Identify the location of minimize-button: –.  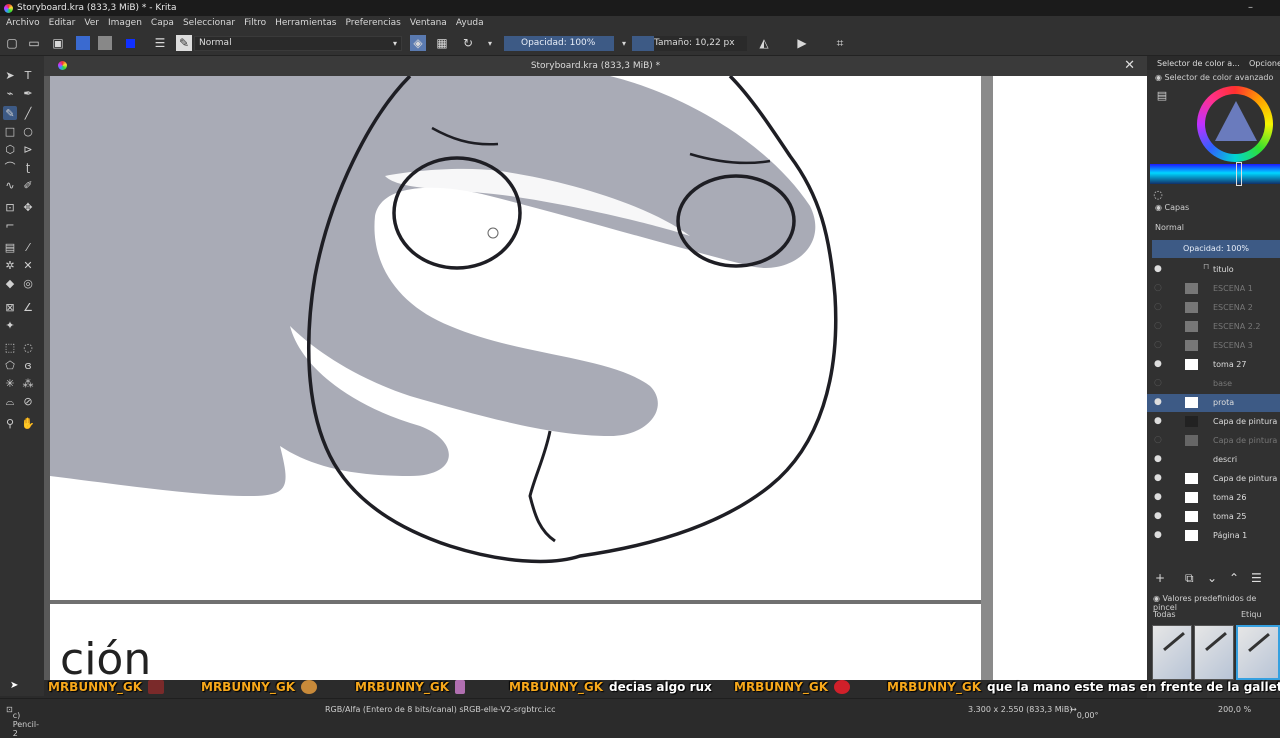
(1250, 7).